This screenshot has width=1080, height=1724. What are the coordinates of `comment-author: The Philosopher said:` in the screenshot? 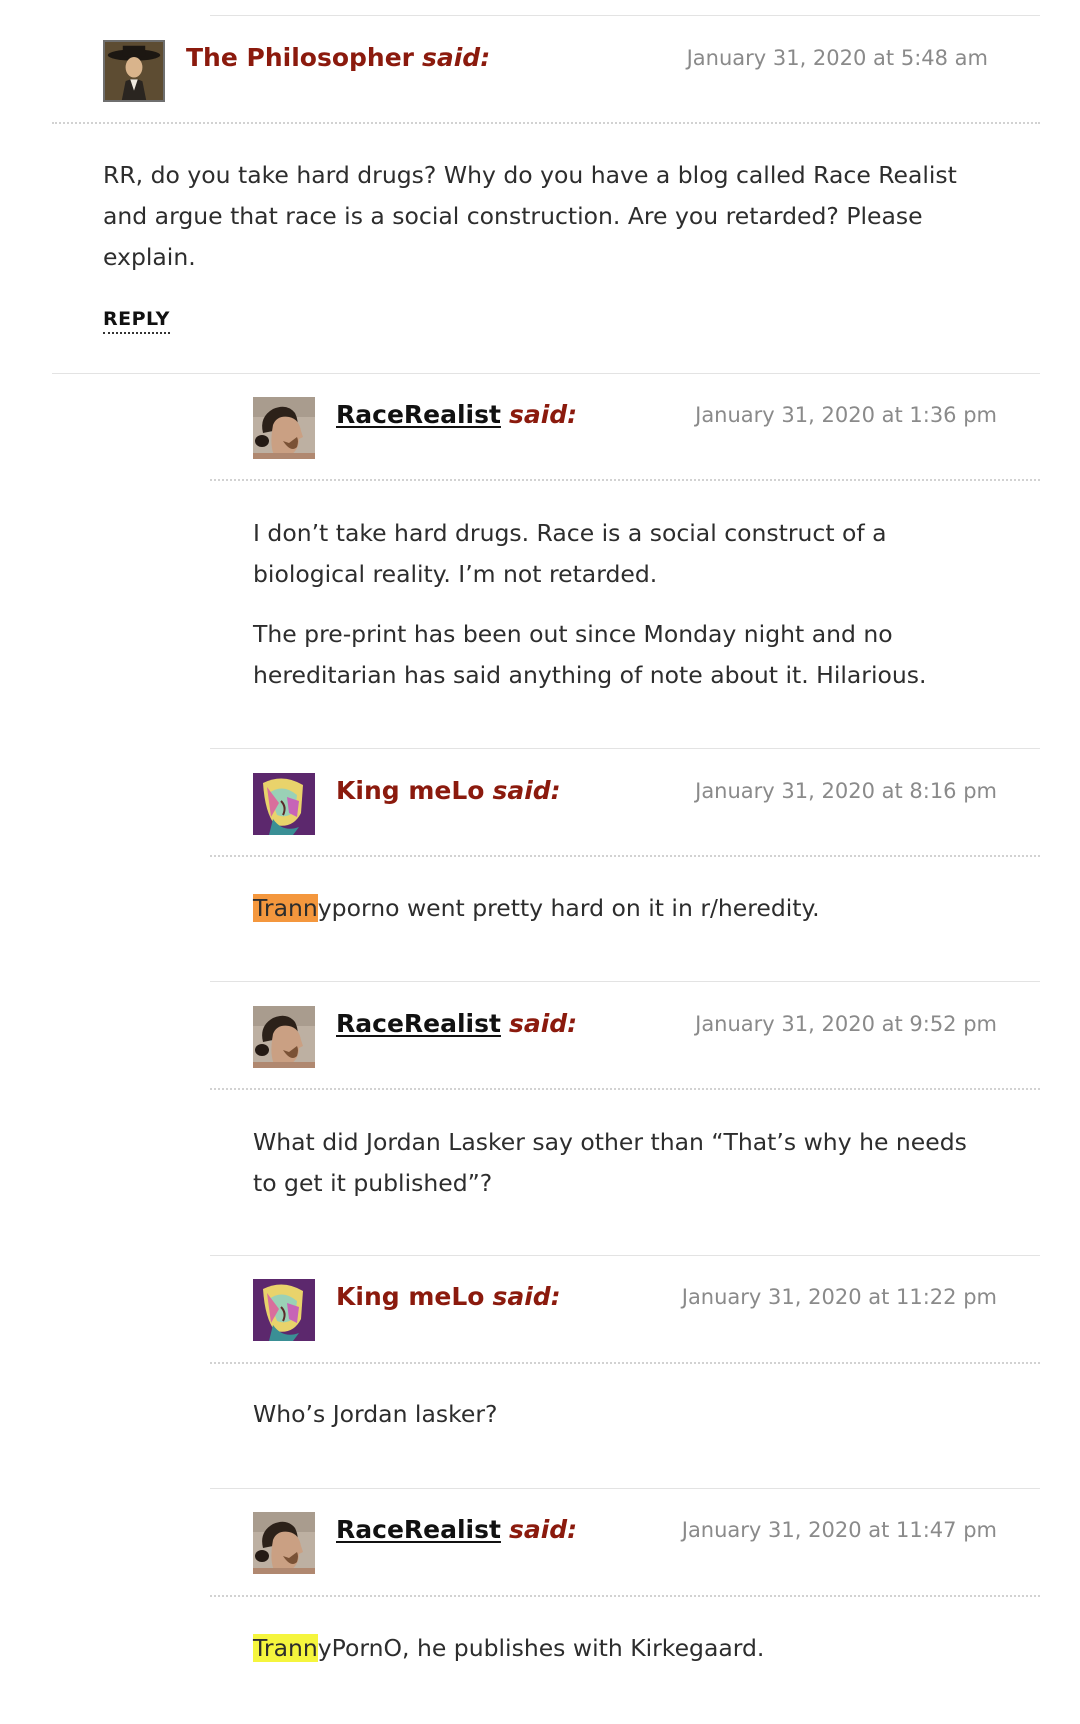 It's located at (338, 58).